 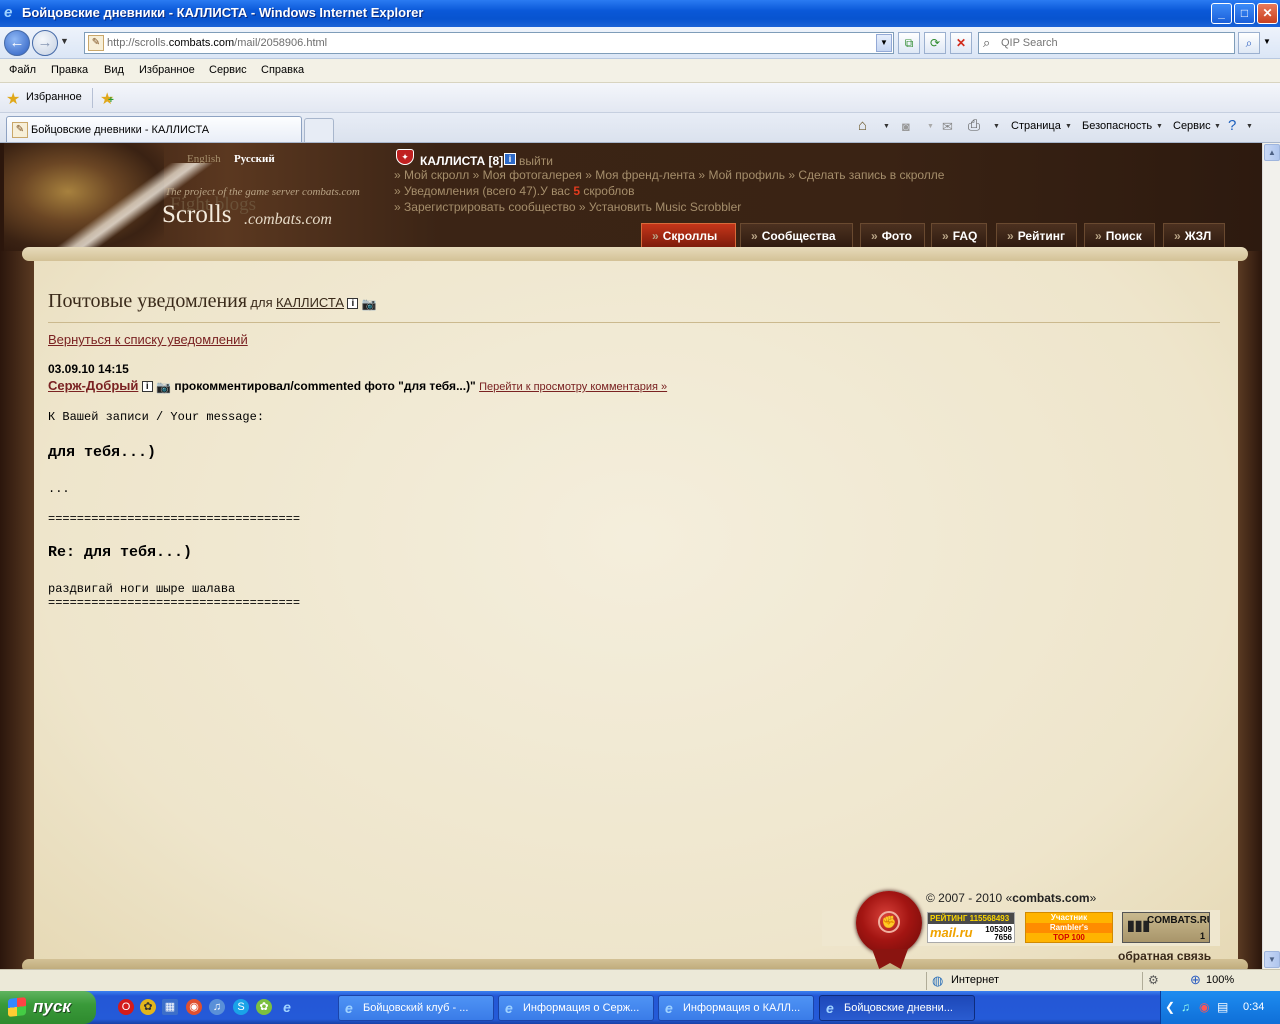 What do you see at coordinates (1220, 980) in the screenshot?
I see `zoom-level: 100%` at bounding box center [1220, 980].